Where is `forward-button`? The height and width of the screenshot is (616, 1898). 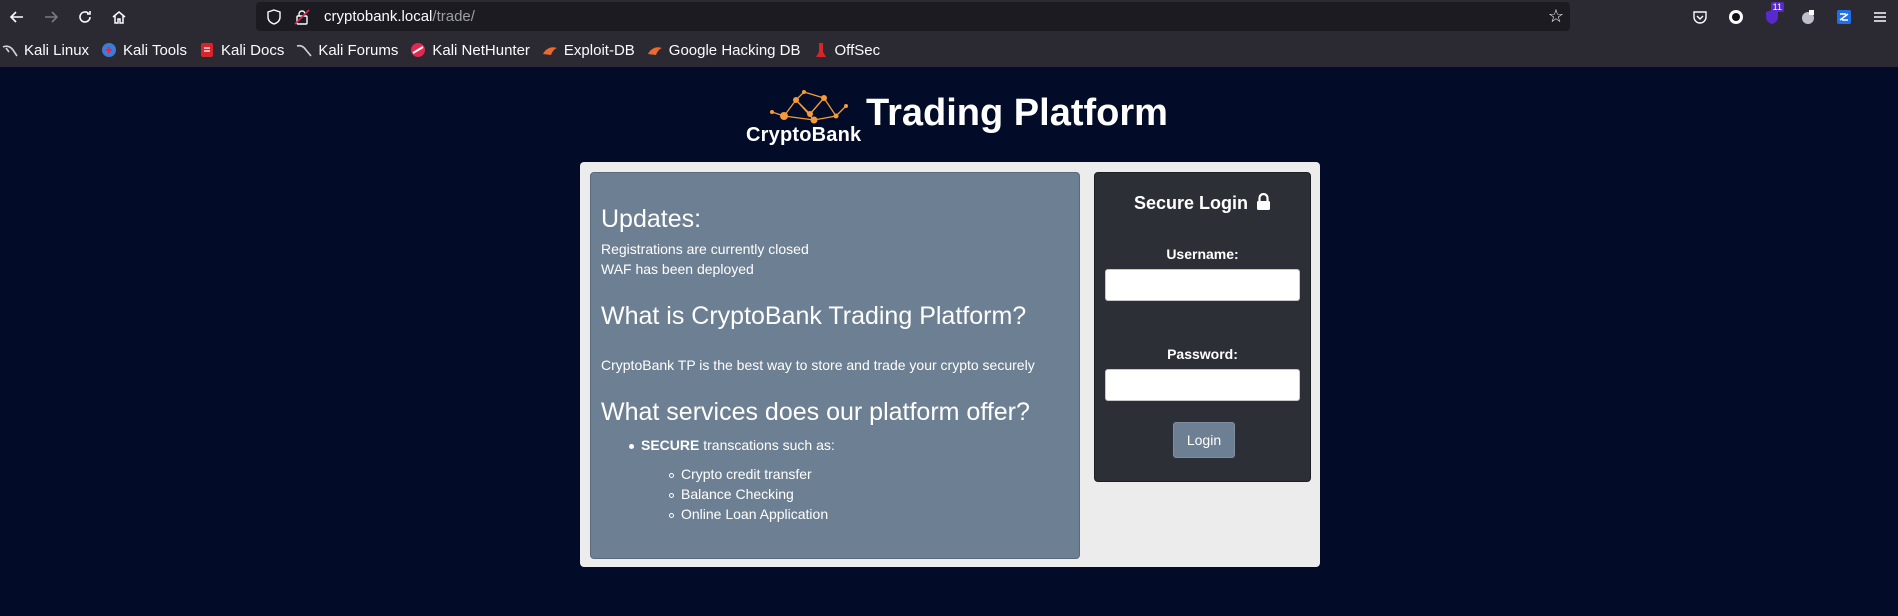
forward-button is located at coordinates (51, 16).